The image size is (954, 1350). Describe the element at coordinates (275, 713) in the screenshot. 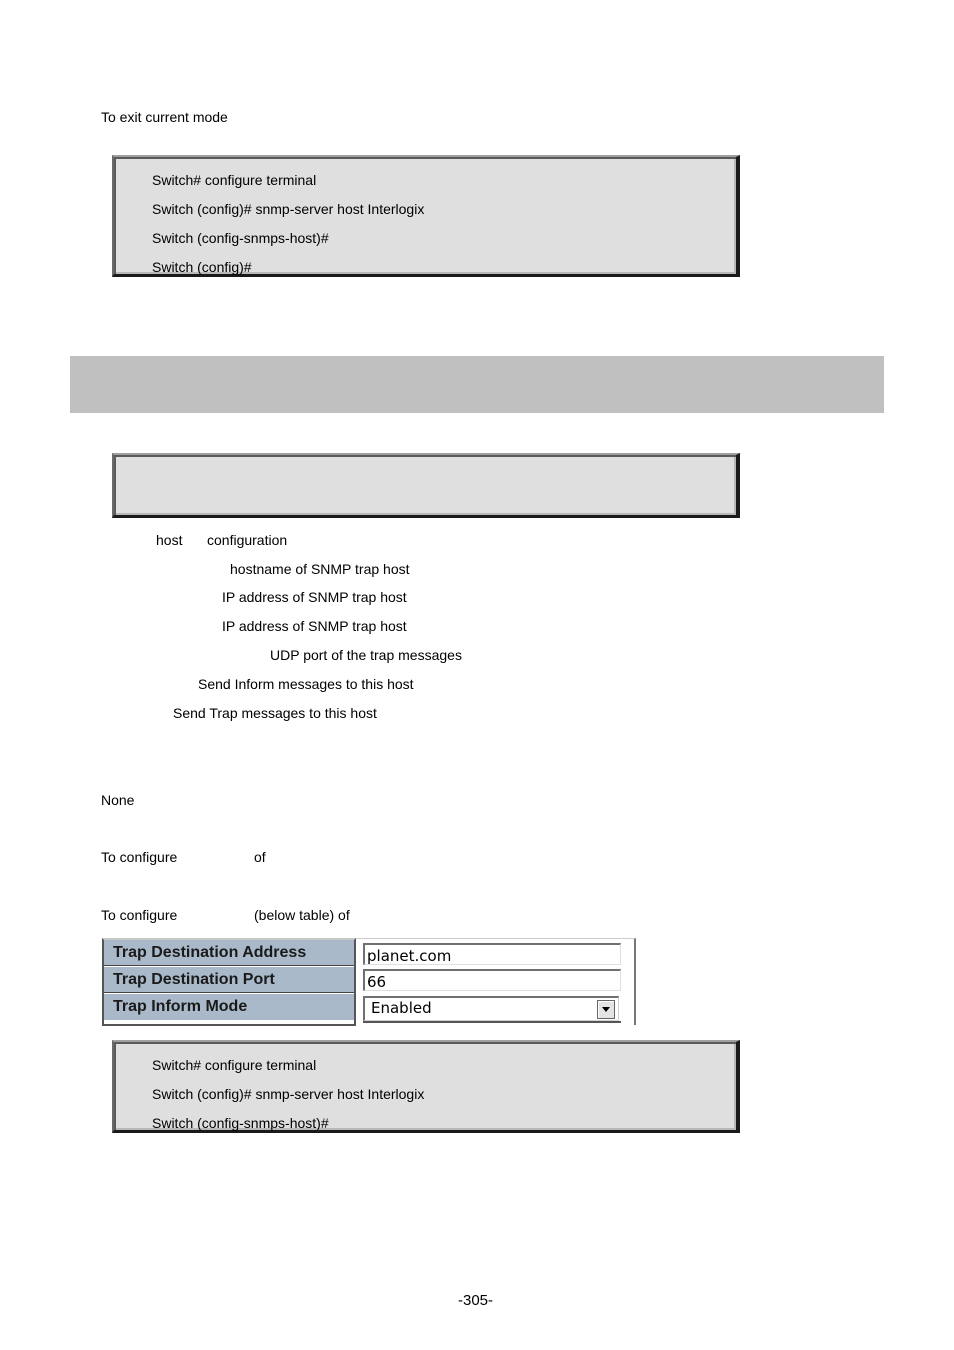

I see `param-description: Send Trap messages to this host` at that location.